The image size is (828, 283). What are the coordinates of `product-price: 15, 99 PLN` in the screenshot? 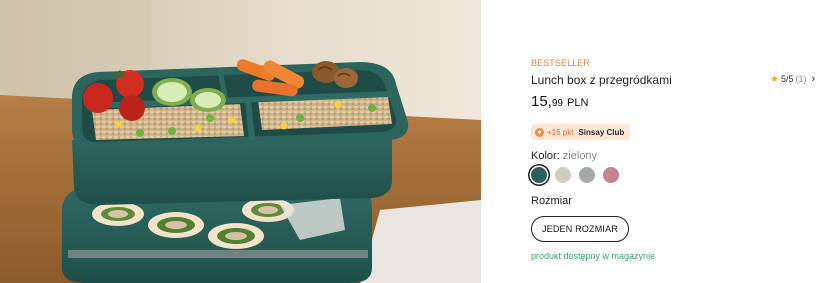 It's located at (559, 101).